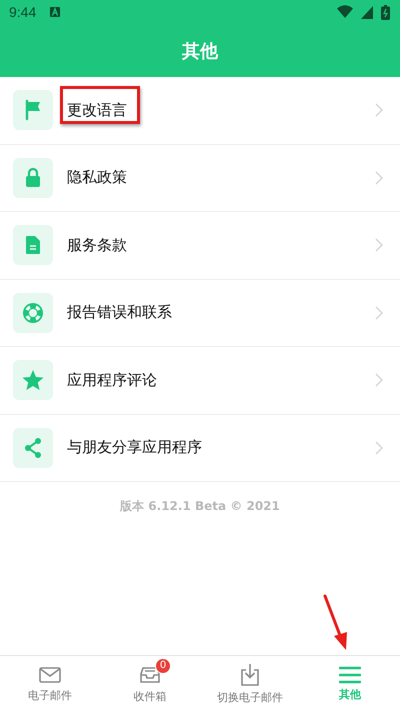 This screenshot has height=711, width=400. Describe the element at coordinates (200, 380) in the screenshot. I see `menu-item: 应用程序评论` at that location.